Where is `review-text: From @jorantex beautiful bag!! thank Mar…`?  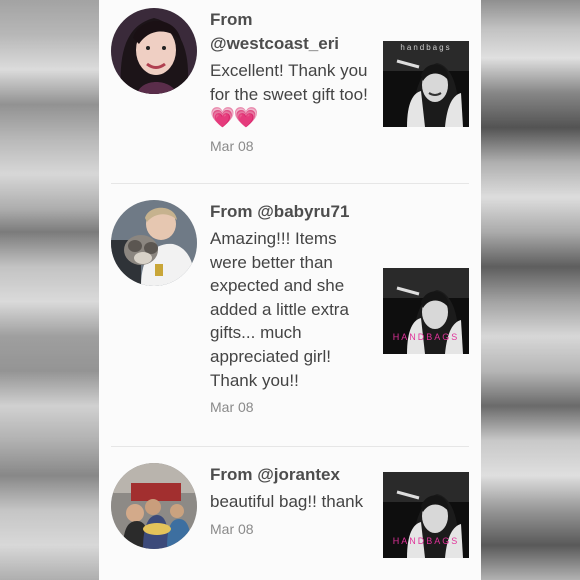 review-text: From @jorantex beautiful bag!! thank Mar… is located at coordinates (292, 500).